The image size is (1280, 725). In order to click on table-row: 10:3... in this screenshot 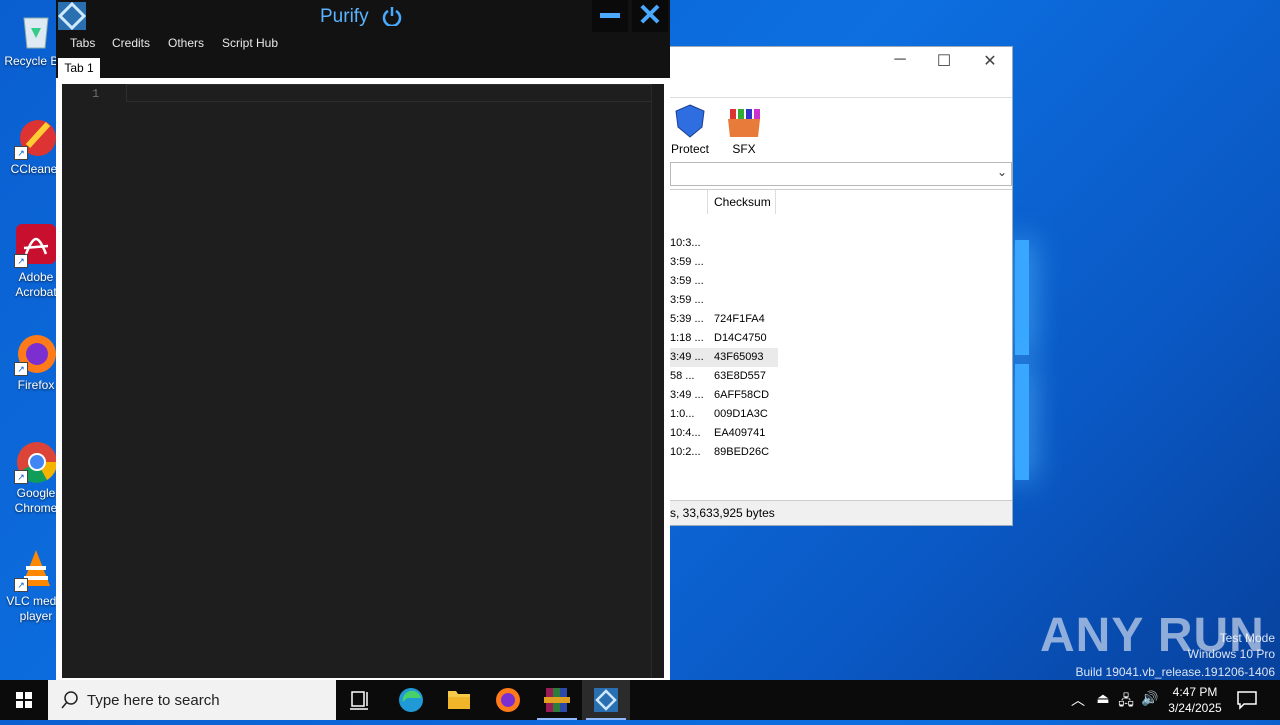, I will do `click(724, 243)`.